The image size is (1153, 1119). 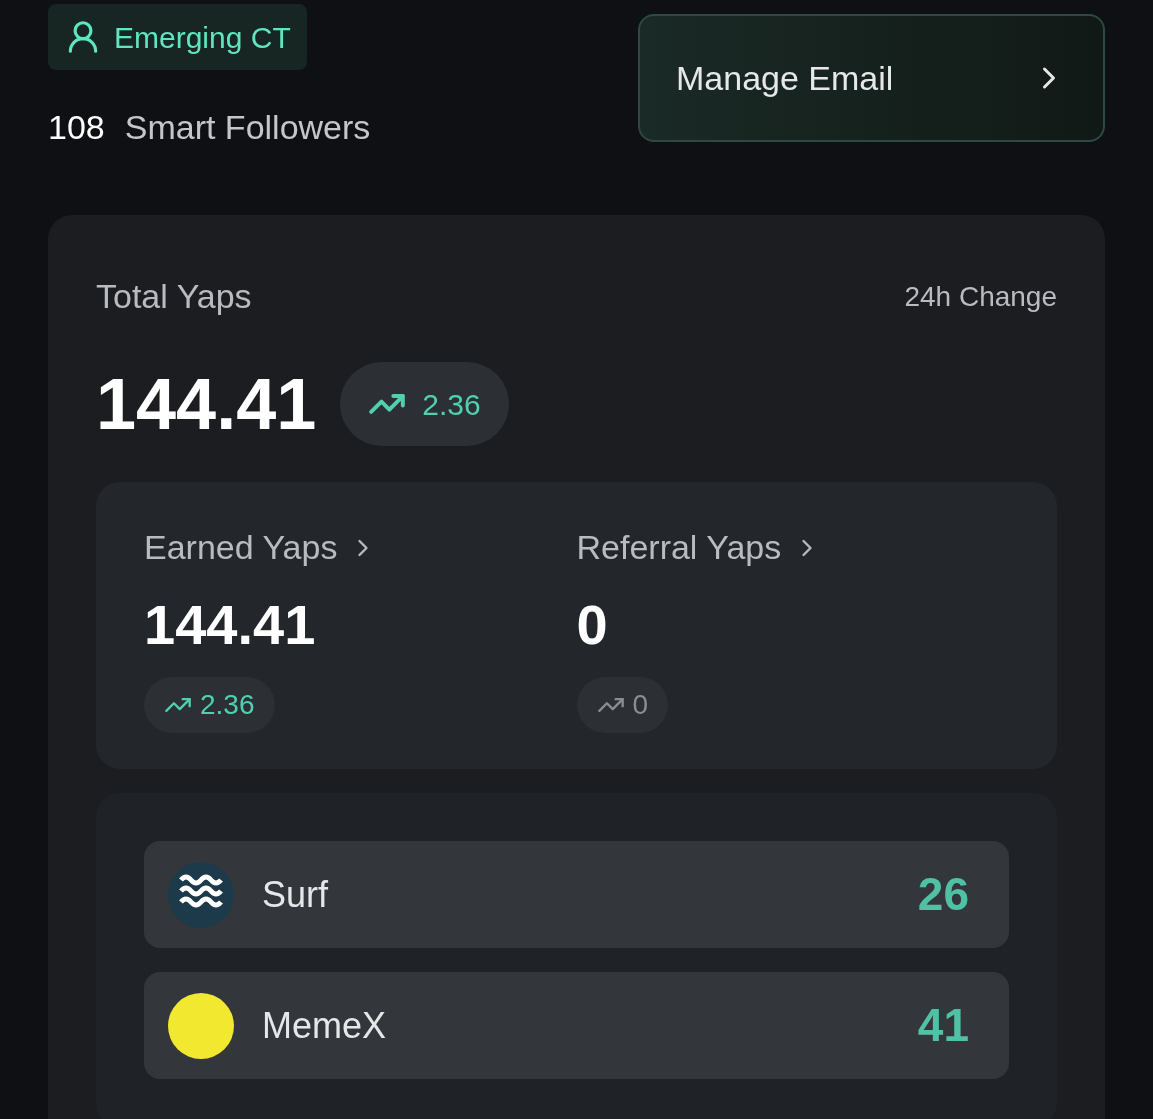 What do you see at coordinates (201, 894) in the screenshot?
I see `wave-logo-icon` at bounding box center [201, 894].